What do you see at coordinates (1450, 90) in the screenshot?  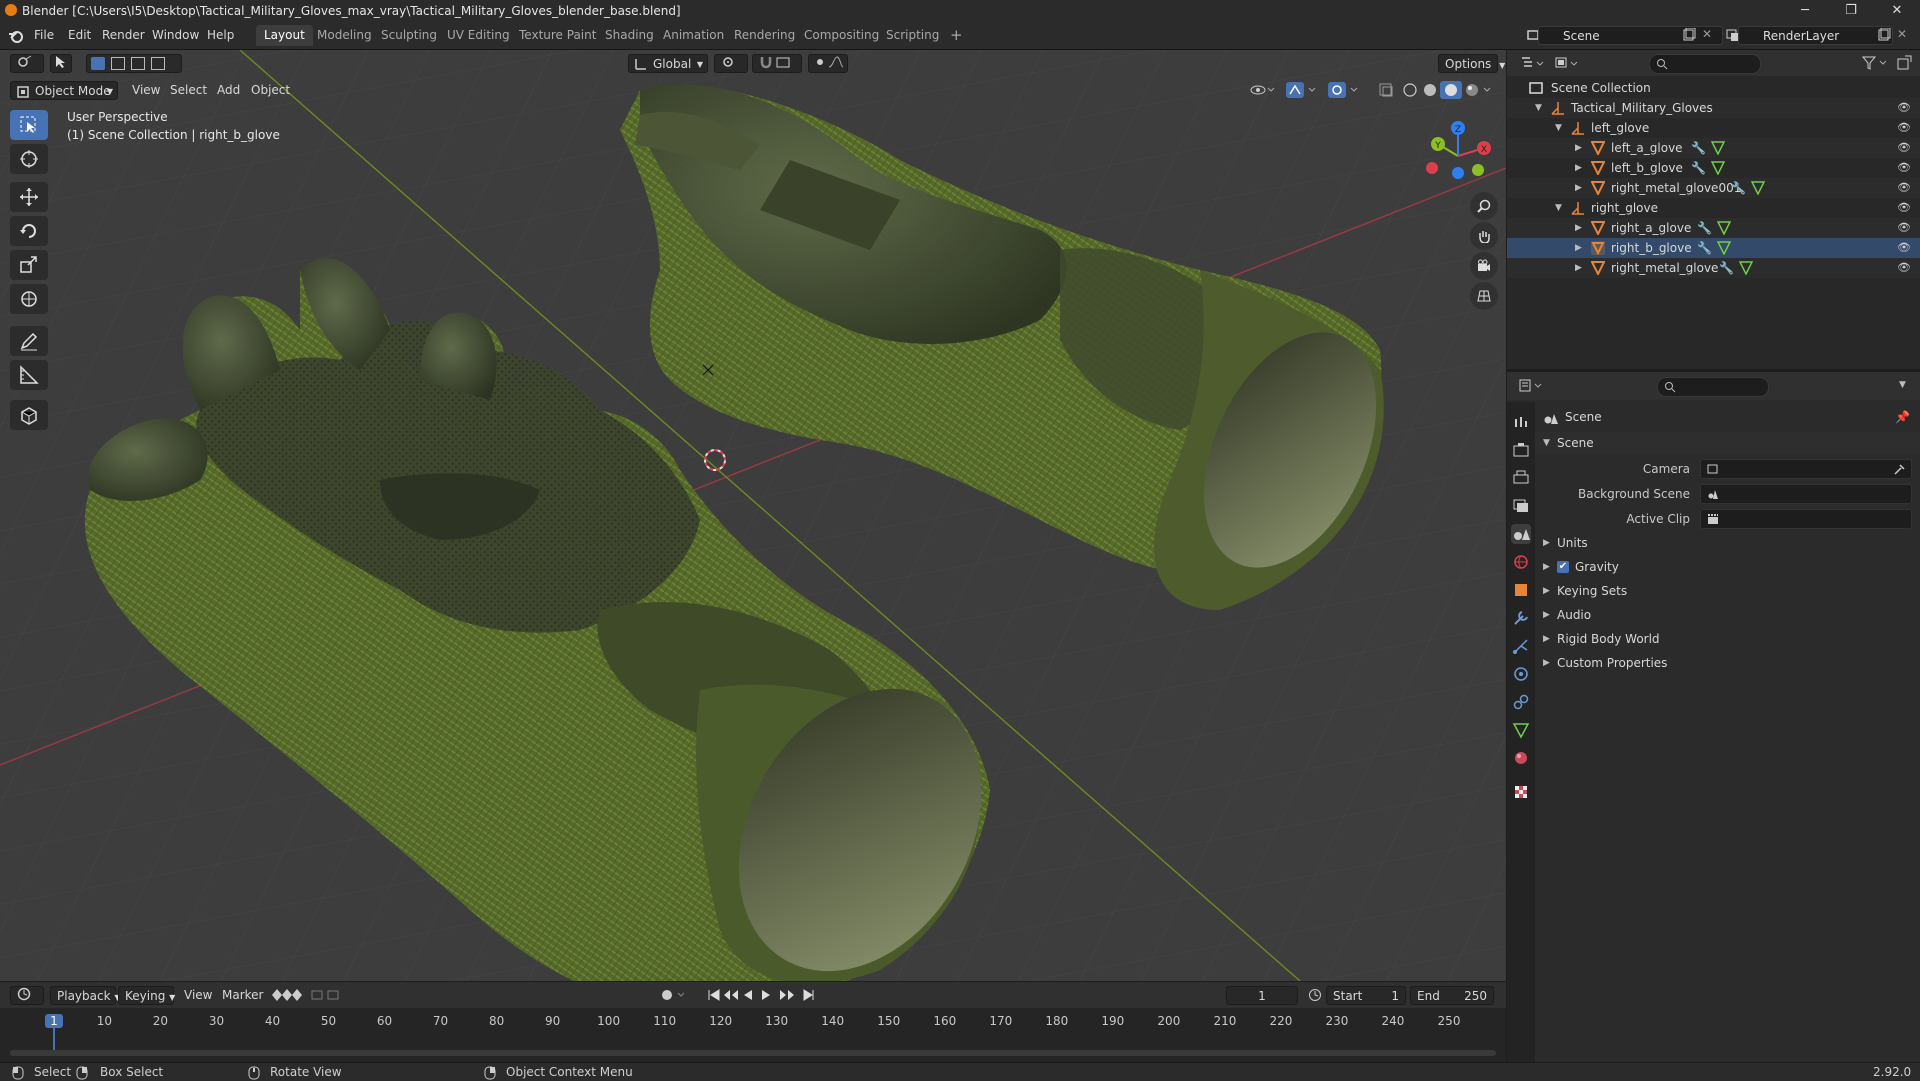 I see `shading-mode-buttons` at bounding box center [1450, 90].